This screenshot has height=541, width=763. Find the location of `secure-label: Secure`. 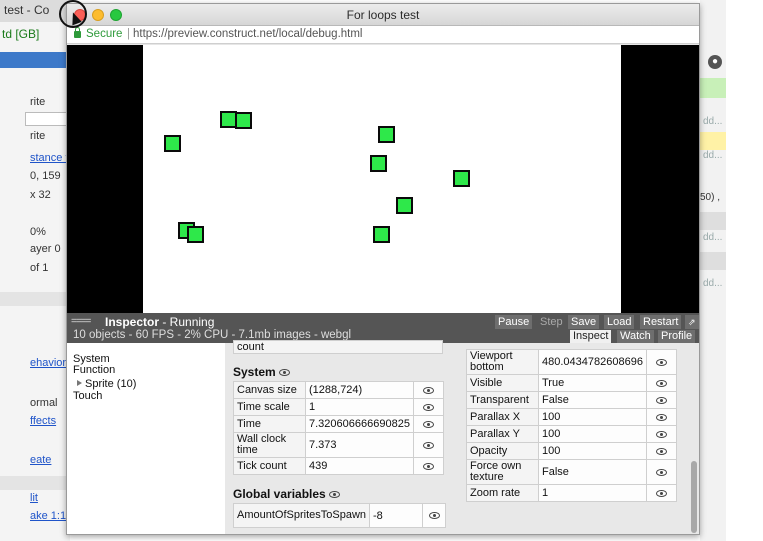

secure-label: Secure is located at coordinates (104, 34).